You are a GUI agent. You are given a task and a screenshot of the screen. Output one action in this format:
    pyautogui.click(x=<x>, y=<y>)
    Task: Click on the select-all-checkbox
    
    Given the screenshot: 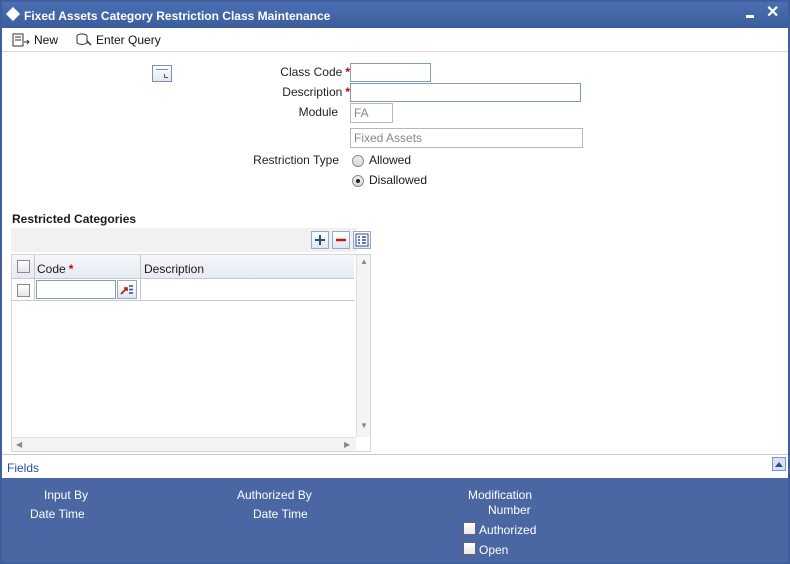 What is the action you would take?
    pyautogui.click(x=23, y=266)
    